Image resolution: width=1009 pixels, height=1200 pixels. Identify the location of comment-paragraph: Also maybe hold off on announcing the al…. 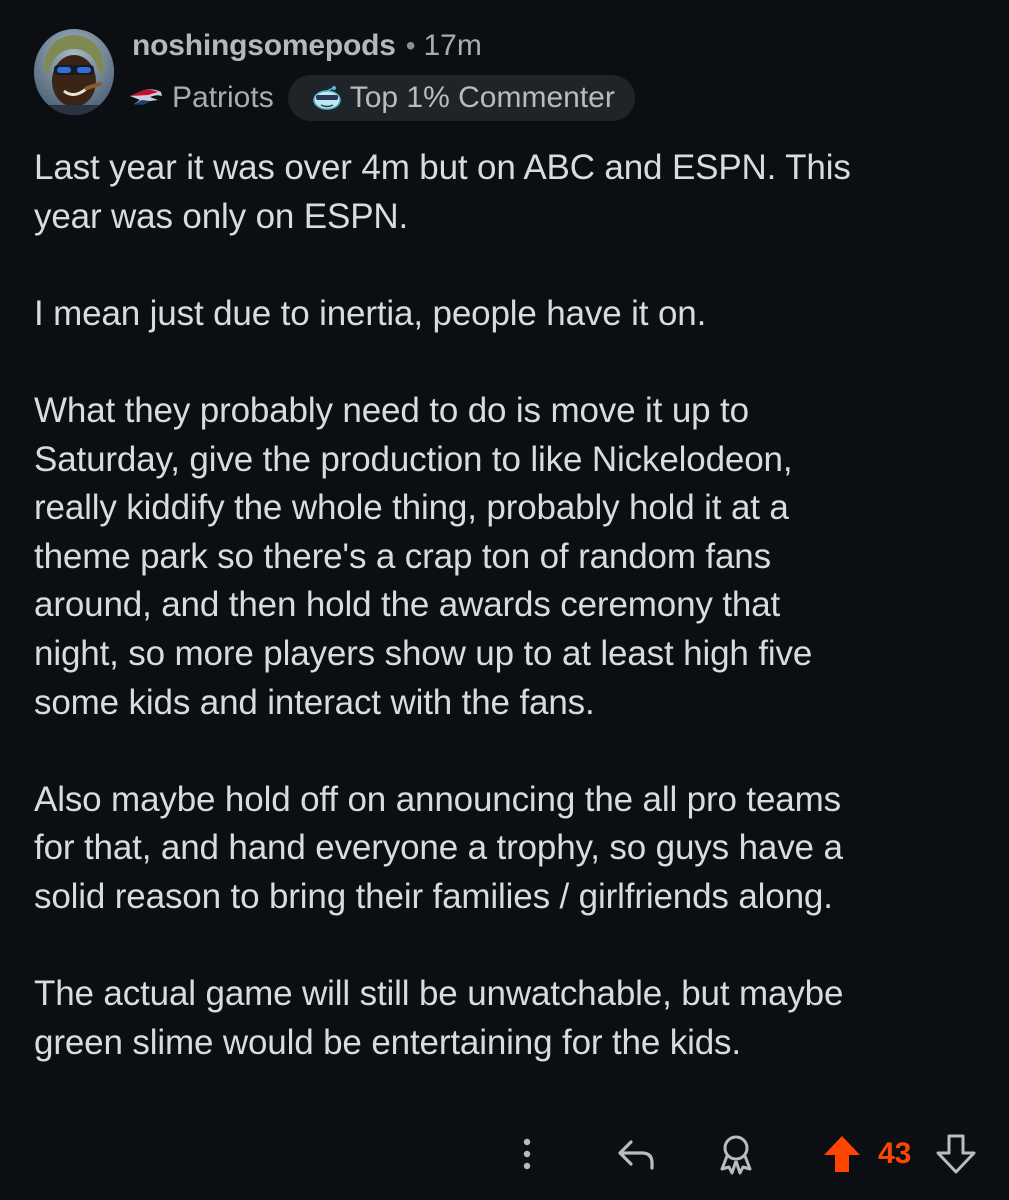
(438, 847).